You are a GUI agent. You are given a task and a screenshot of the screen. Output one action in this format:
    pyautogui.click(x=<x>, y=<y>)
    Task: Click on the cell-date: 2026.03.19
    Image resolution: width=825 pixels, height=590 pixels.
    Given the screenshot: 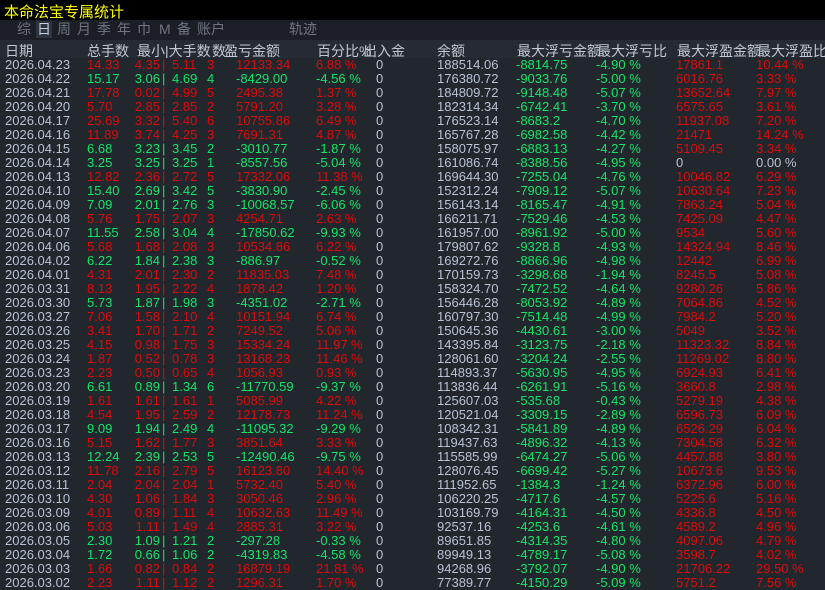 What is the action you would take?
    pyautogui.click(x=38, y=400)
    